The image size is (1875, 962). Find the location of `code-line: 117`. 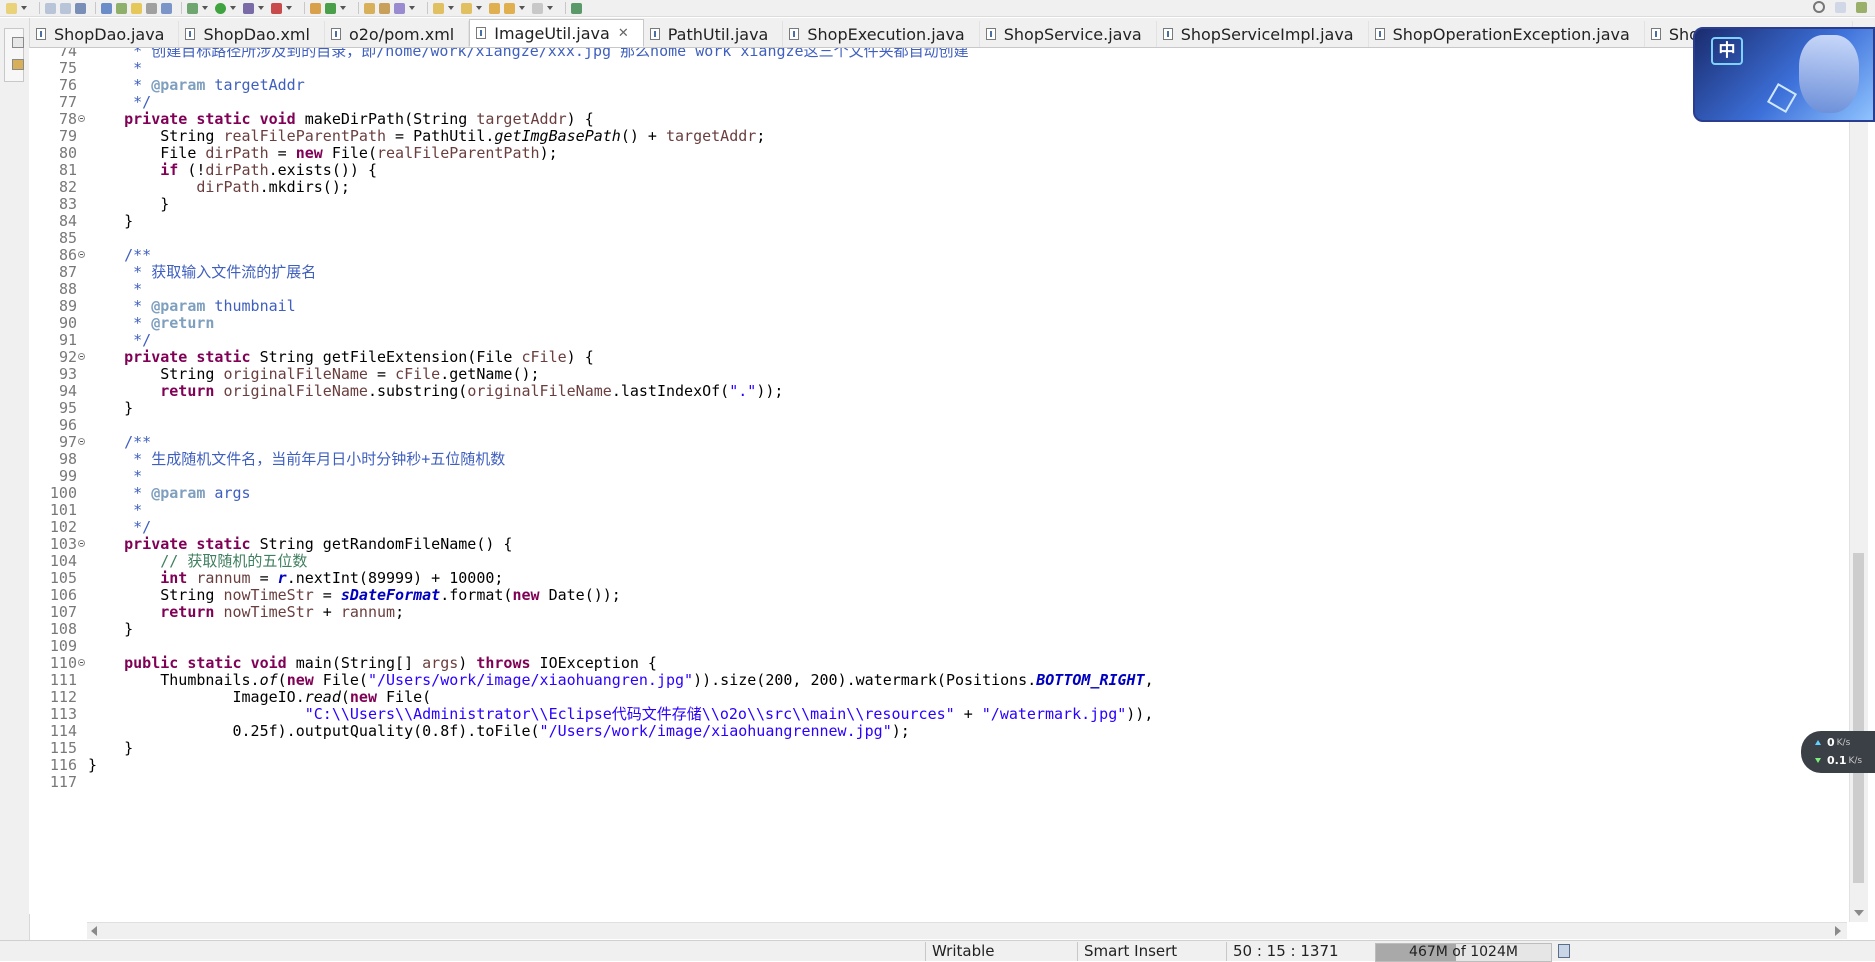

code-line: 117 is located at coordinates (934, 782).